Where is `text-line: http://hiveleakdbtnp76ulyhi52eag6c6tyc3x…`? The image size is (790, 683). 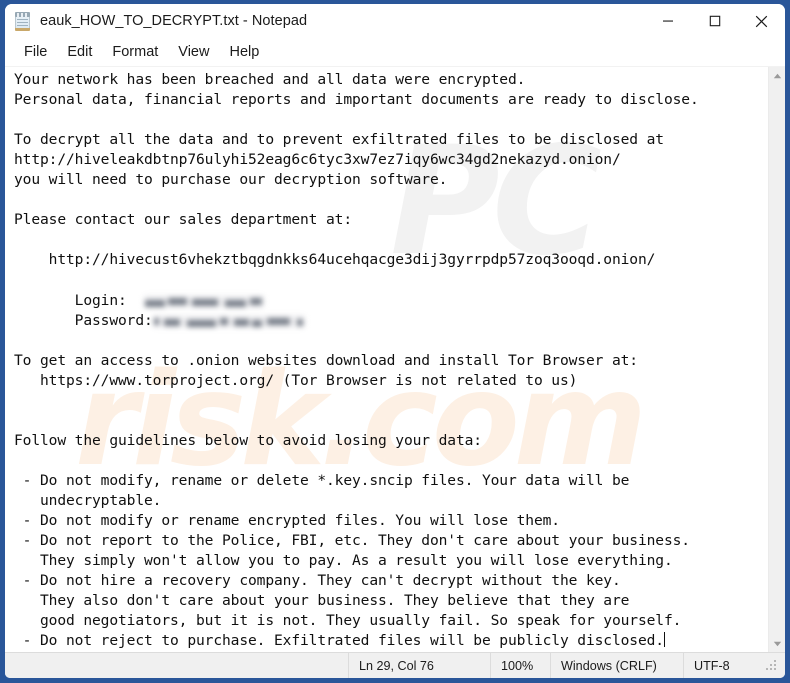 text-line: http://hiveleakdbtnp76ulyhi52eag6c6tyc3x… is located at coordinates (317, 160).